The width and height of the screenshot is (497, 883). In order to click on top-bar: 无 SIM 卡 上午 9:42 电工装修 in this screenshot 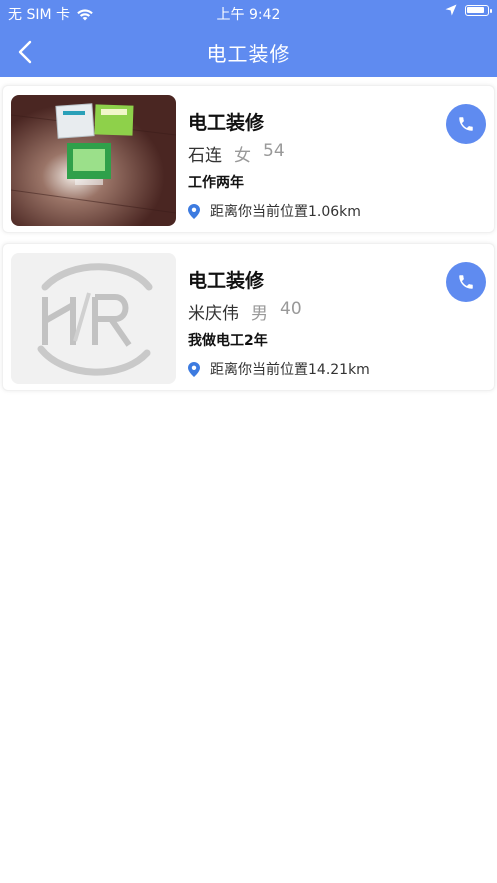, I will do `click(248, 38)`.